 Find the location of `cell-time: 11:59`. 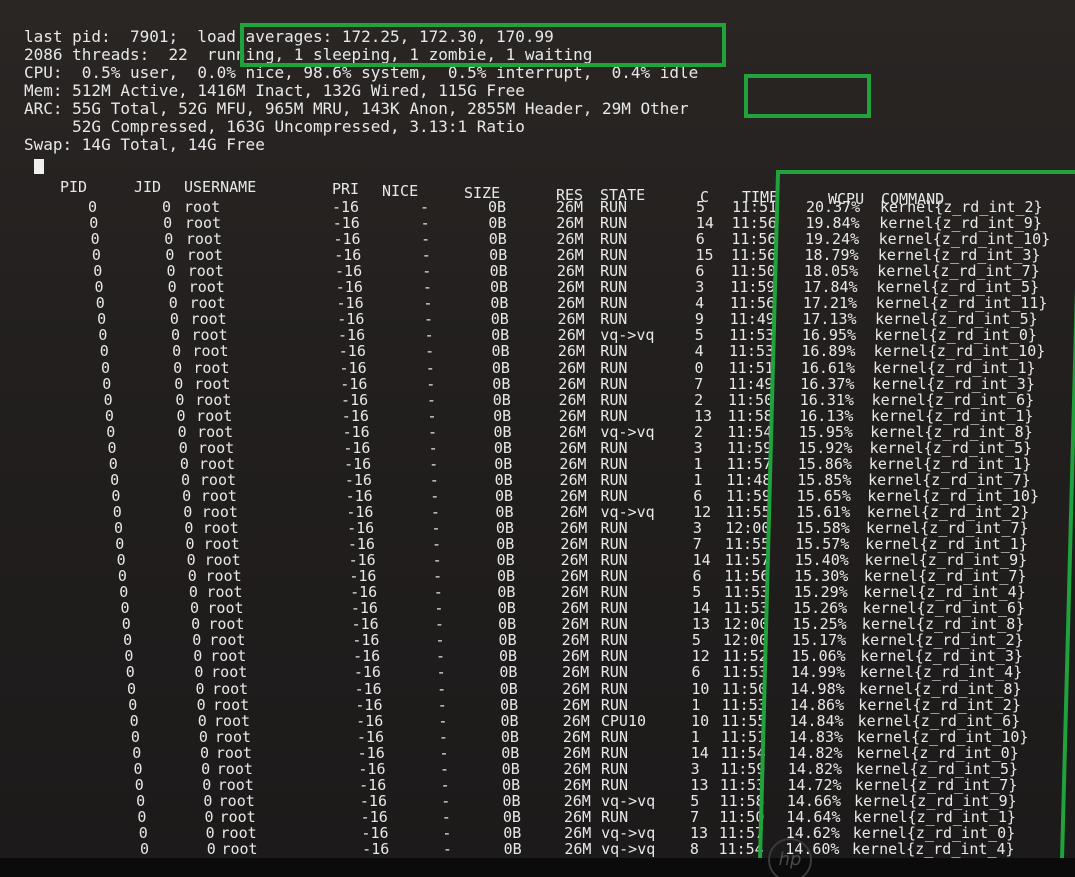

cell-time: 11:59 is located at coordinates (743, 768).